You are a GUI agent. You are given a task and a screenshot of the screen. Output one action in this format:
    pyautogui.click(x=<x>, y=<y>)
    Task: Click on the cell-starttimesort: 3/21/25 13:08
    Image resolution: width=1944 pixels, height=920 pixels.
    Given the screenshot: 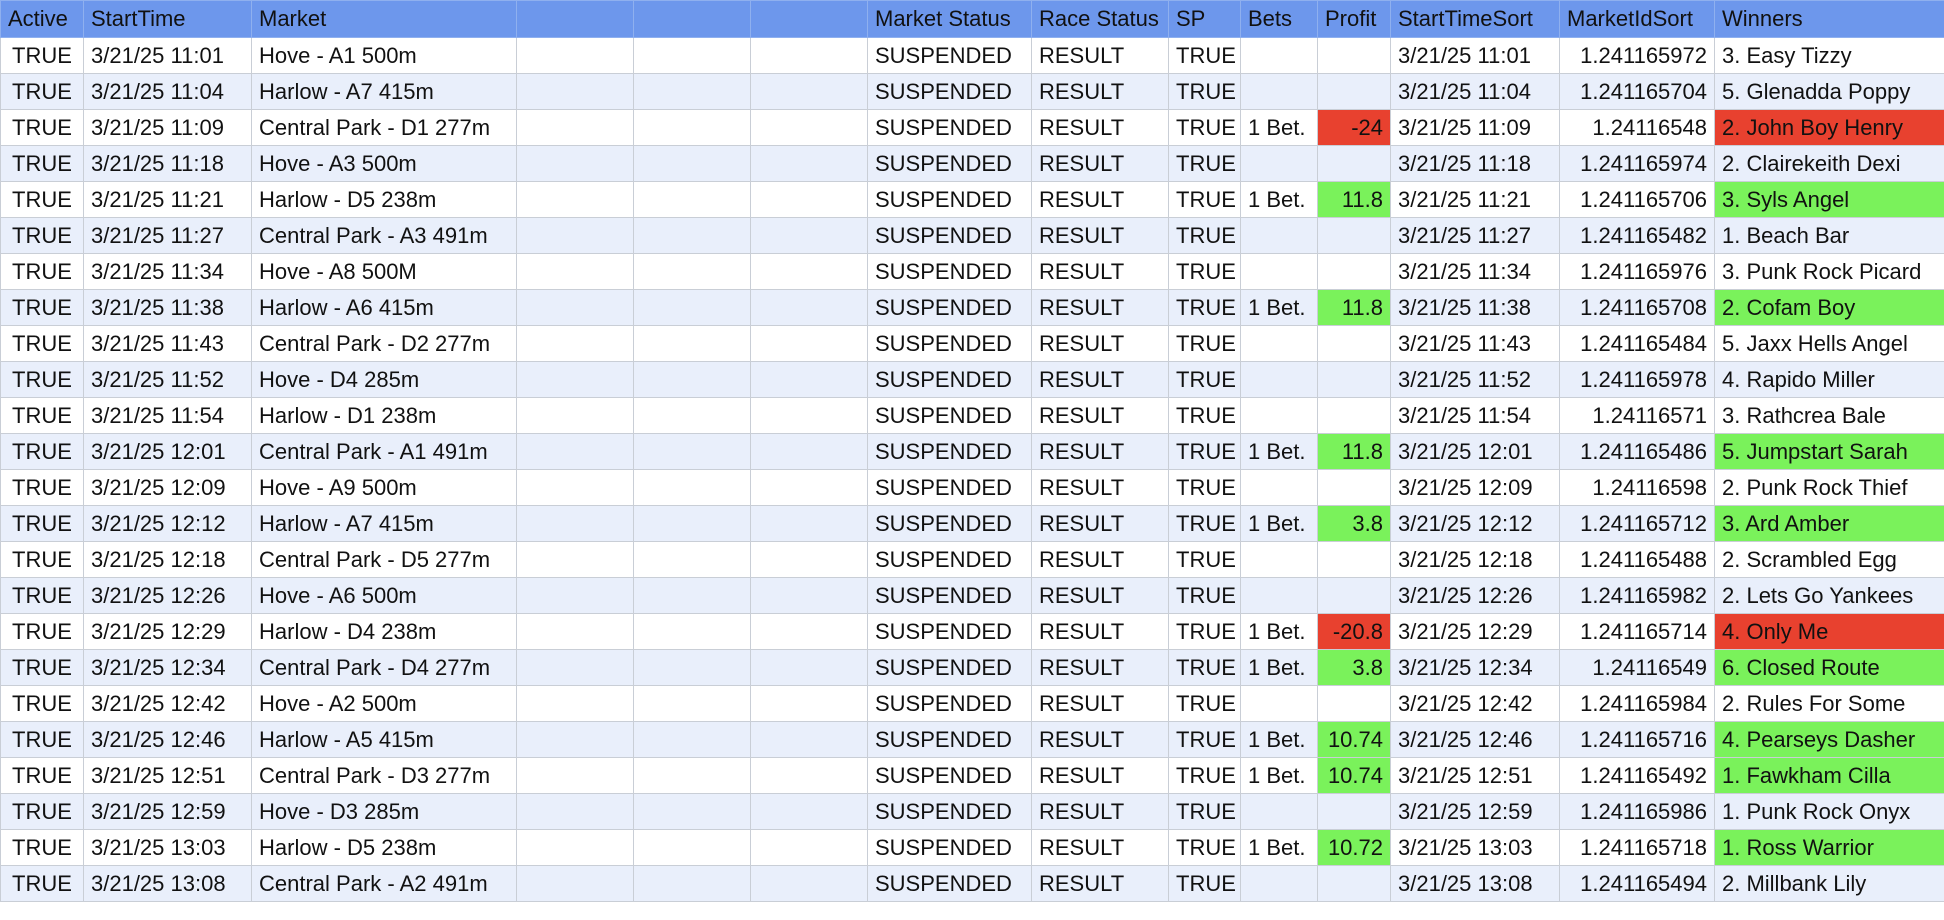 What is the action you would take?
    pyautogui.click(x=1475, y=883)
    